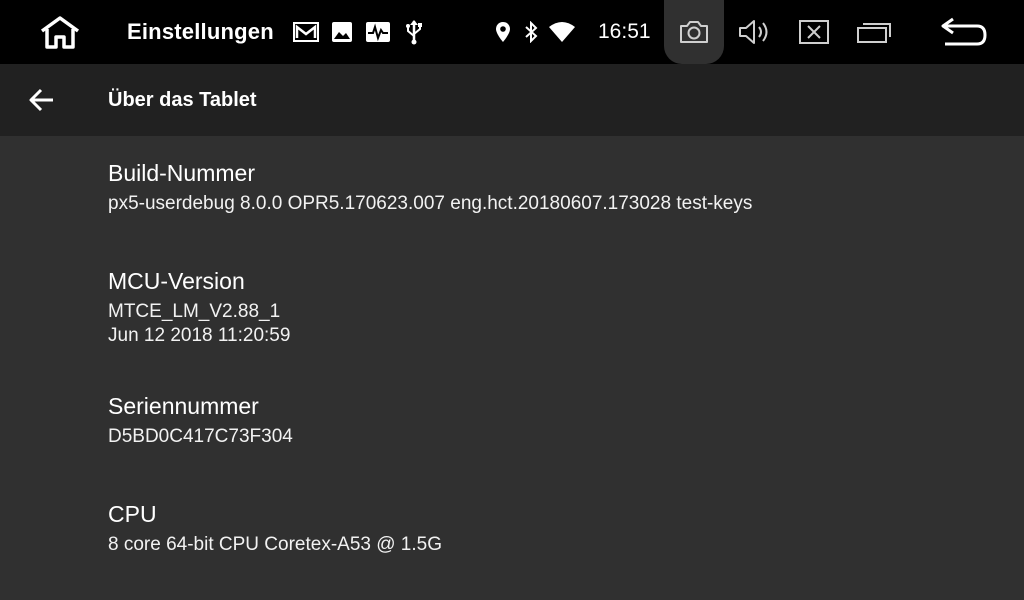 The width and height of the screenshot is (1024, 600). I want to click on recent-apps-icon, so click(875, 32).